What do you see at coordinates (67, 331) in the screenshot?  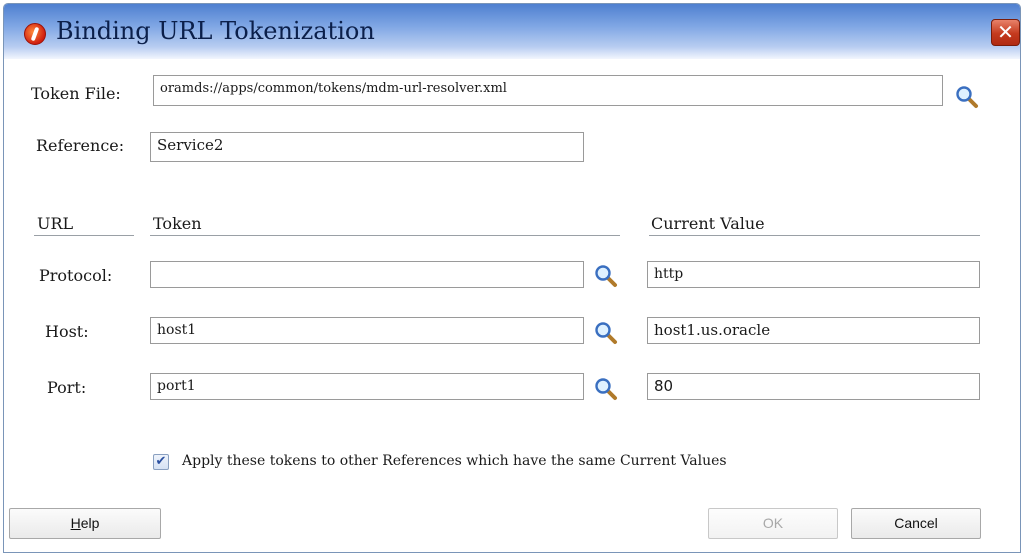 I see `host-label: Host:` at bounding box center [67, 331].